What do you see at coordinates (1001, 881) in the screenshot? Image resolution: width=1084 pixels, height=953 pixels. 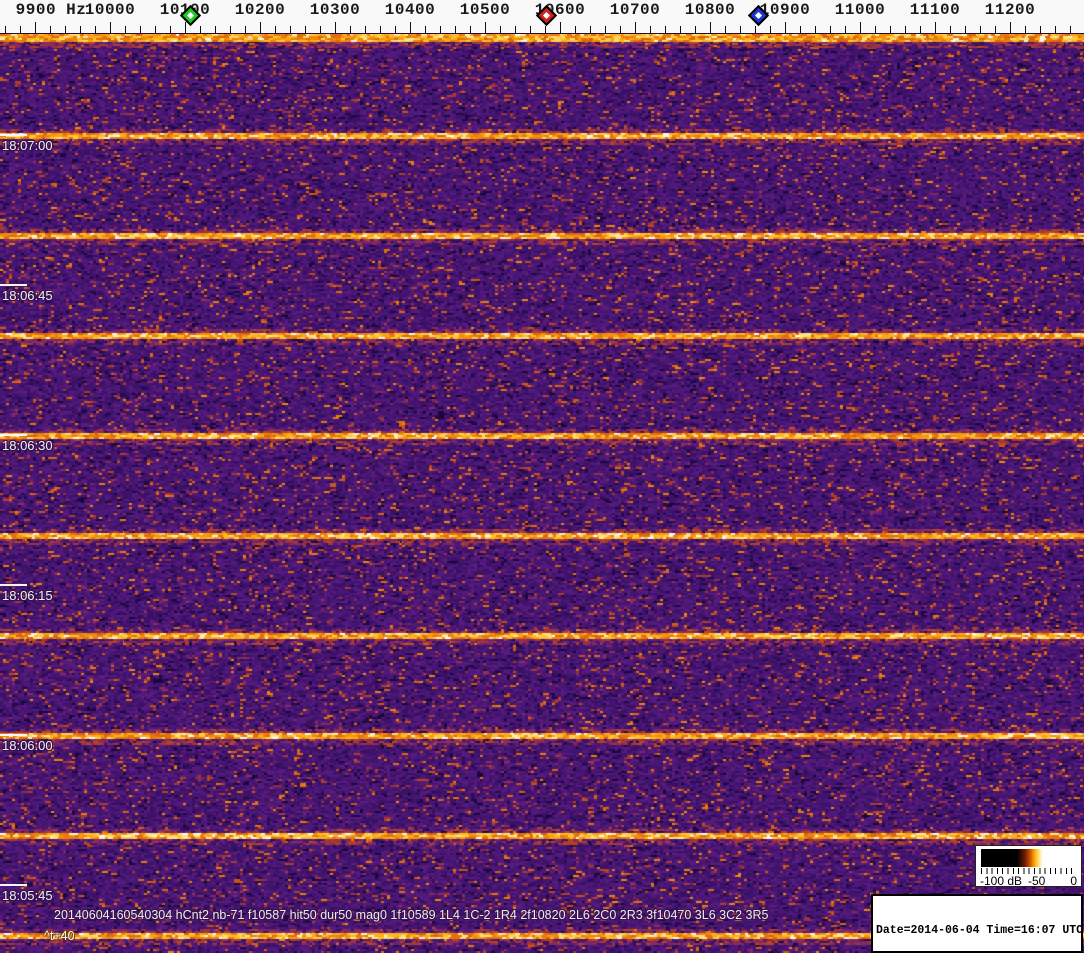 I see `colorbar-min-label: -100 dB` at bounding box center [1001, 881].